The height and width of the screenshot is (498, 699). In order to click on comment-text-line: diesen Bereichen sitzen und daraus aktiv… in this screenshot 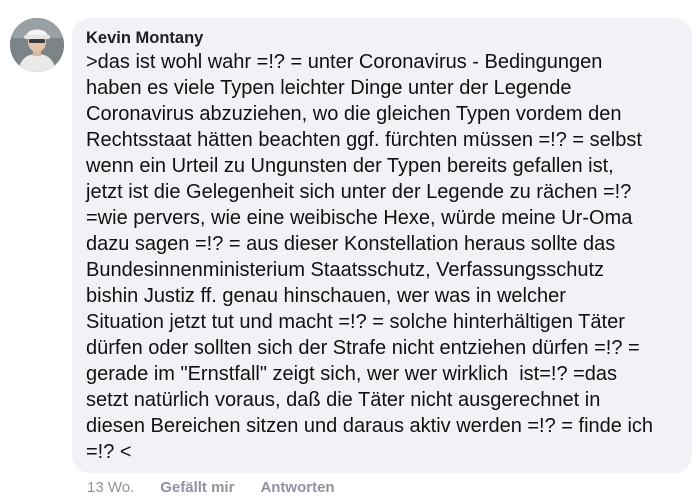, I will do `click(370, 426)`.